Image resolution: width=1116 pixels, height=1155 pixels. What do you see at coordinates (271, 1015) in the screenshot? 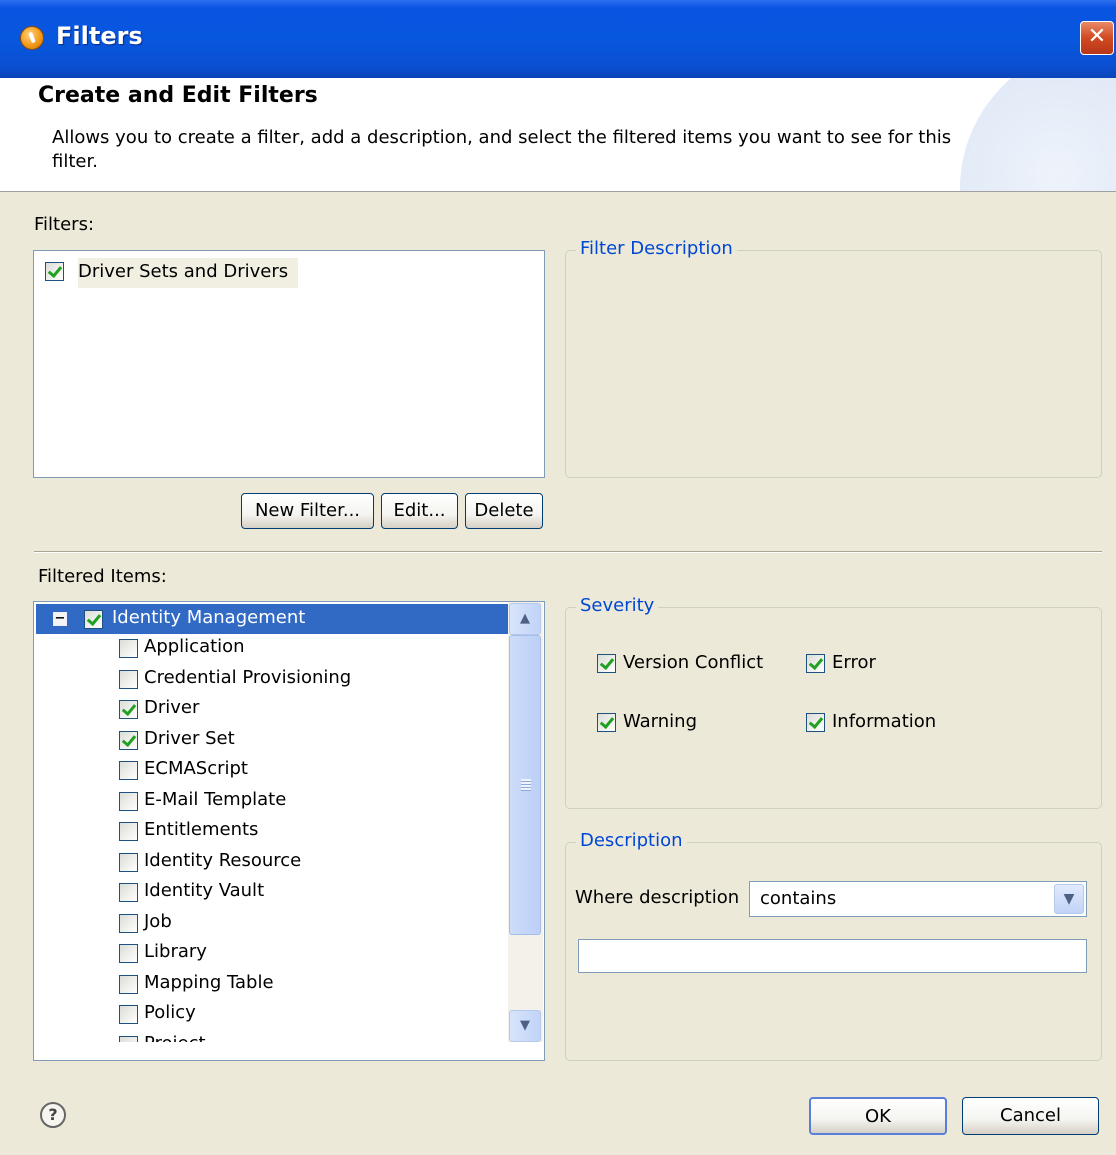
I see `tree-item: Policy` at bounding box center [271, 1015].